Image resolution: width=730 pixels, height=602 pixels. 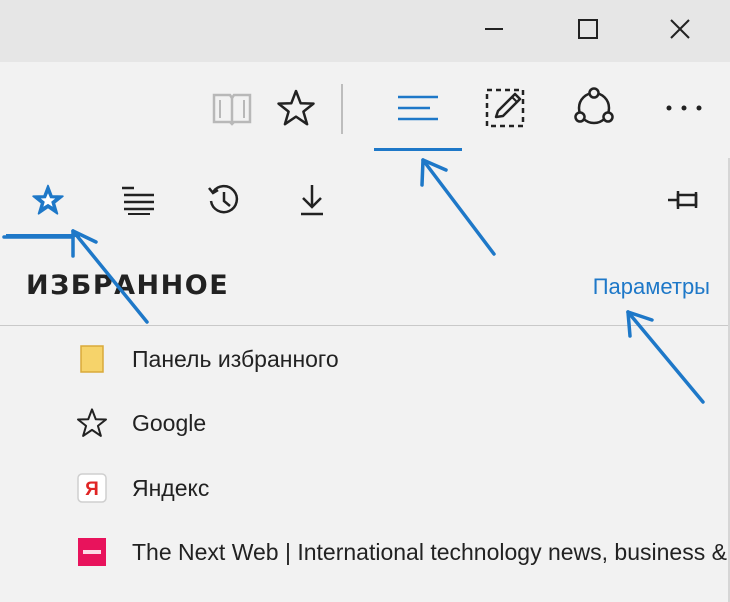 What do you see at coordinates (43, 235) in the screenshot?
I see `favorites-active-indicator` at bounding box center [43, 235].